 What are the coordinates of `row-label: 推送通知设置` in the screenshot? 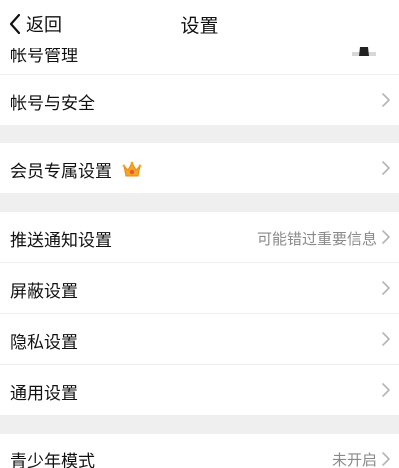 It's located at (61, 241).